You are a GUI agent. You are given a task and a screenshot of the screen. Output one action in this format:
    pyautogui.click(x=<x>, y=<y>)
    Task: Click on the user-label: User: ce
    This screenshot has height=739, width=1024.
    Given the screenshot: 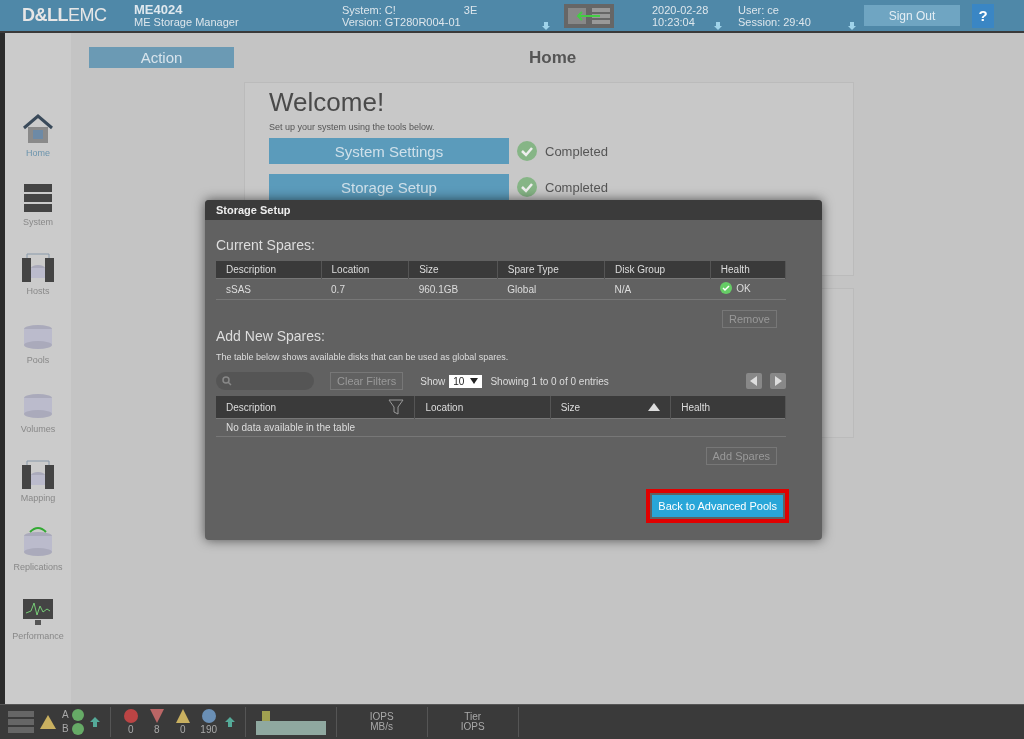 What is the action you would take?
    pyautogui.click(x=759, y=9)
    